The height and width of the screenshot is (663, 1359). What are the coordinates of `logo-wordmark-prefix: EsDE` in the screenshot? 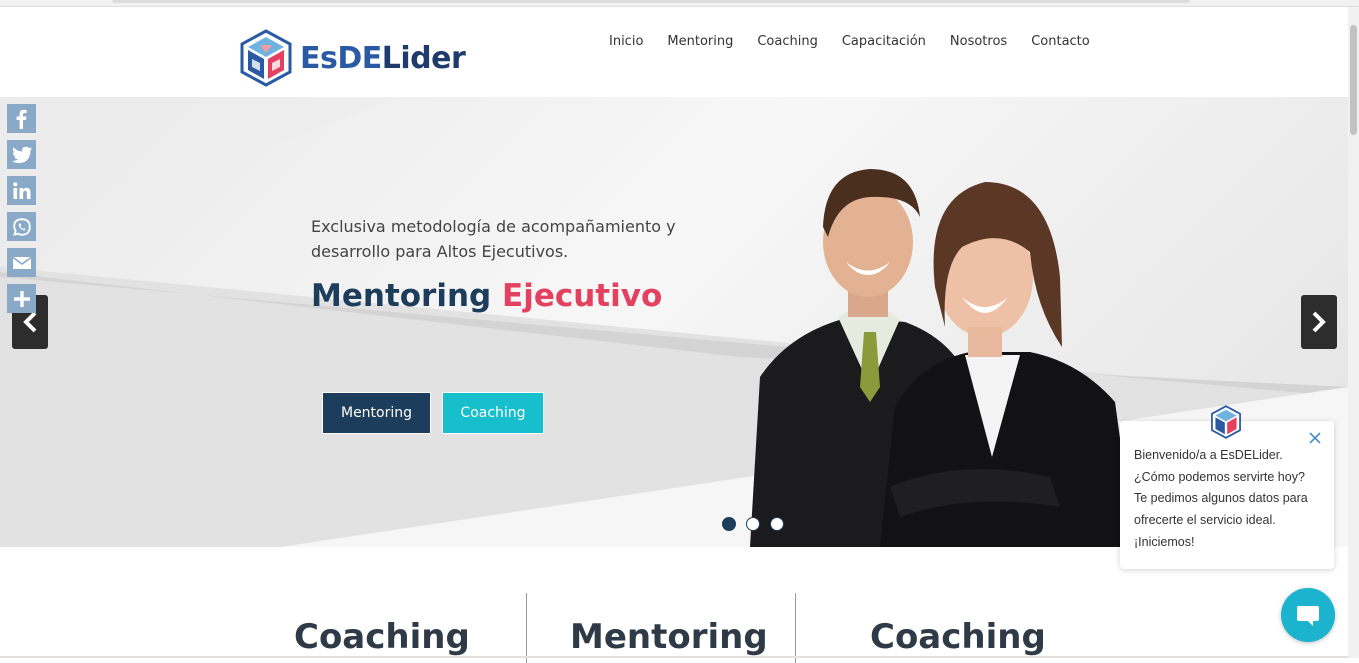 It's located at (341, 58).